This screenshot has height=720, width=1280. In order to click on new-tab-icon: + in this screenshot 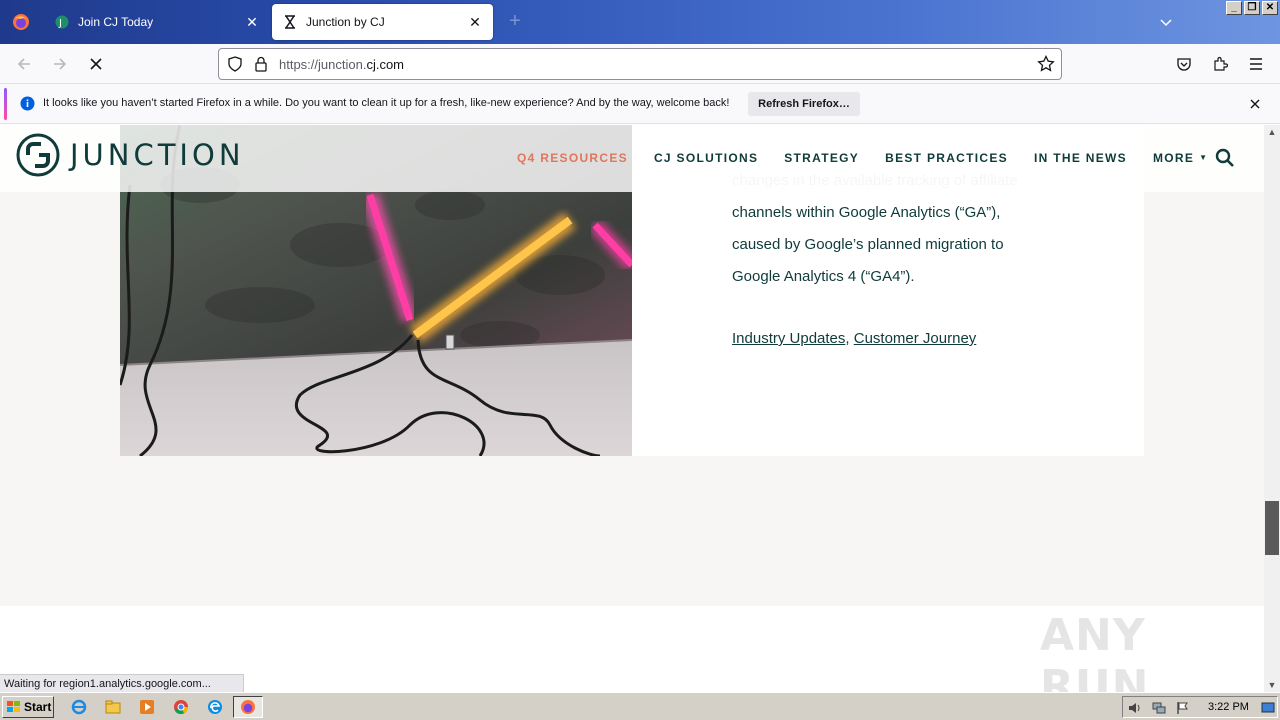, I will do `click(515, 21)`.